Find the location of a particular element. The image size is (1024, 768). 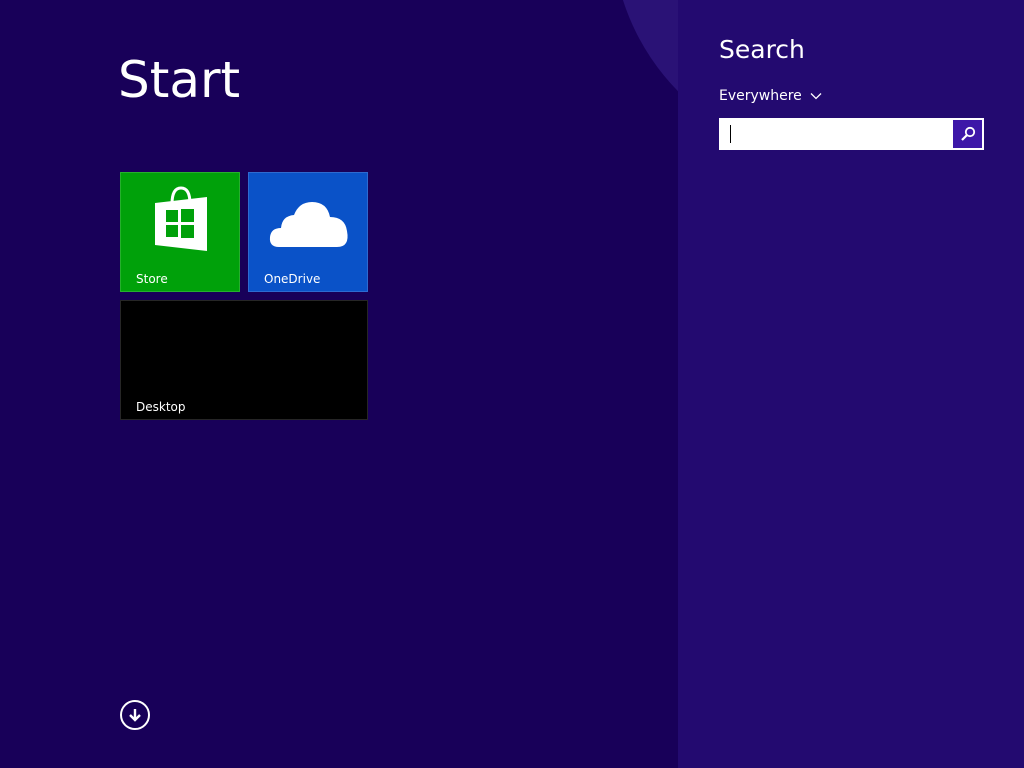

desktop-tile-label: Desktop is located at coordinates (161, 407).